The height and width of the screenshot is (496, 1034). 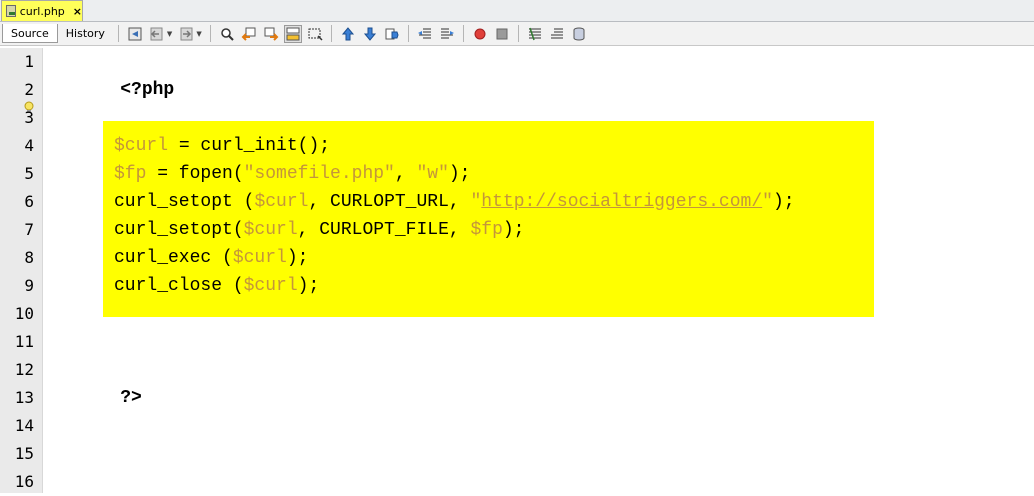 What do you see at coordinates (173, 258) in the screenshot?
I see `code-text: curl_exec (` at bounding box center [173, 258].